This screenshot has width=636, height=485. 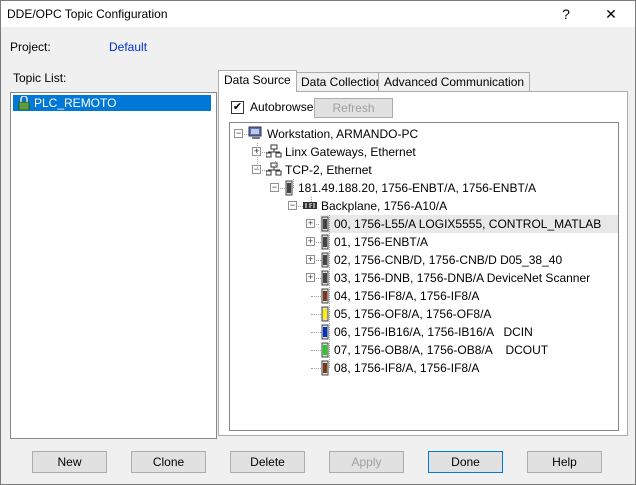 What do you see at coordinates (384, 206) in the screenshot?
I see `tree-node-label: Backplane, 1756-A10/A` at bounding box center [384, 206].